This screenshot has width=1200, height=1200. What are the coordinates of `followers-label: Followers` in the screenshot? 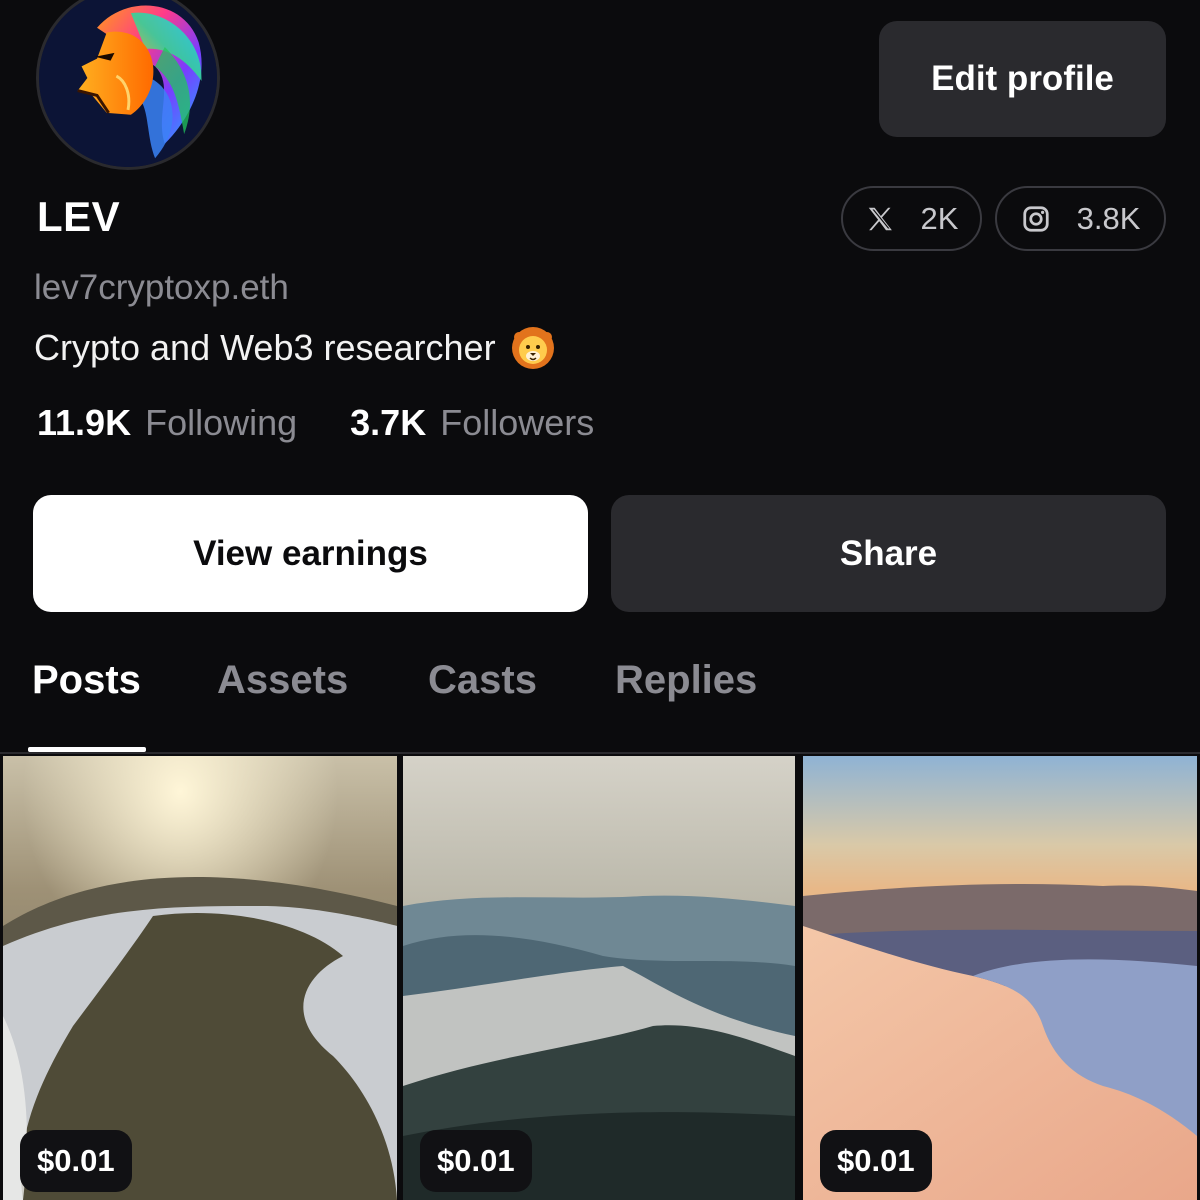 It's located at (517, 422).